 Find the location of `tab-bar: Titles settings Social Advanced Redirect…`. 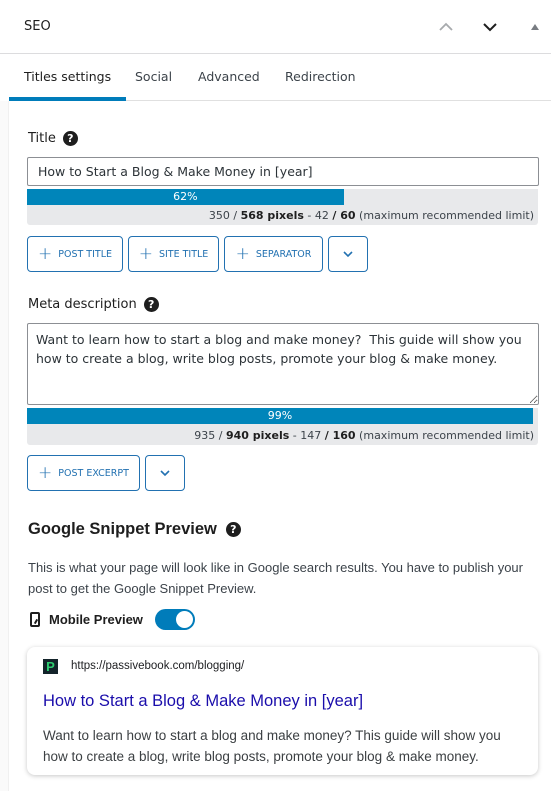

tab-bar: Titles settings Social Advanced Redirect… is located at coordinates (280, 78).